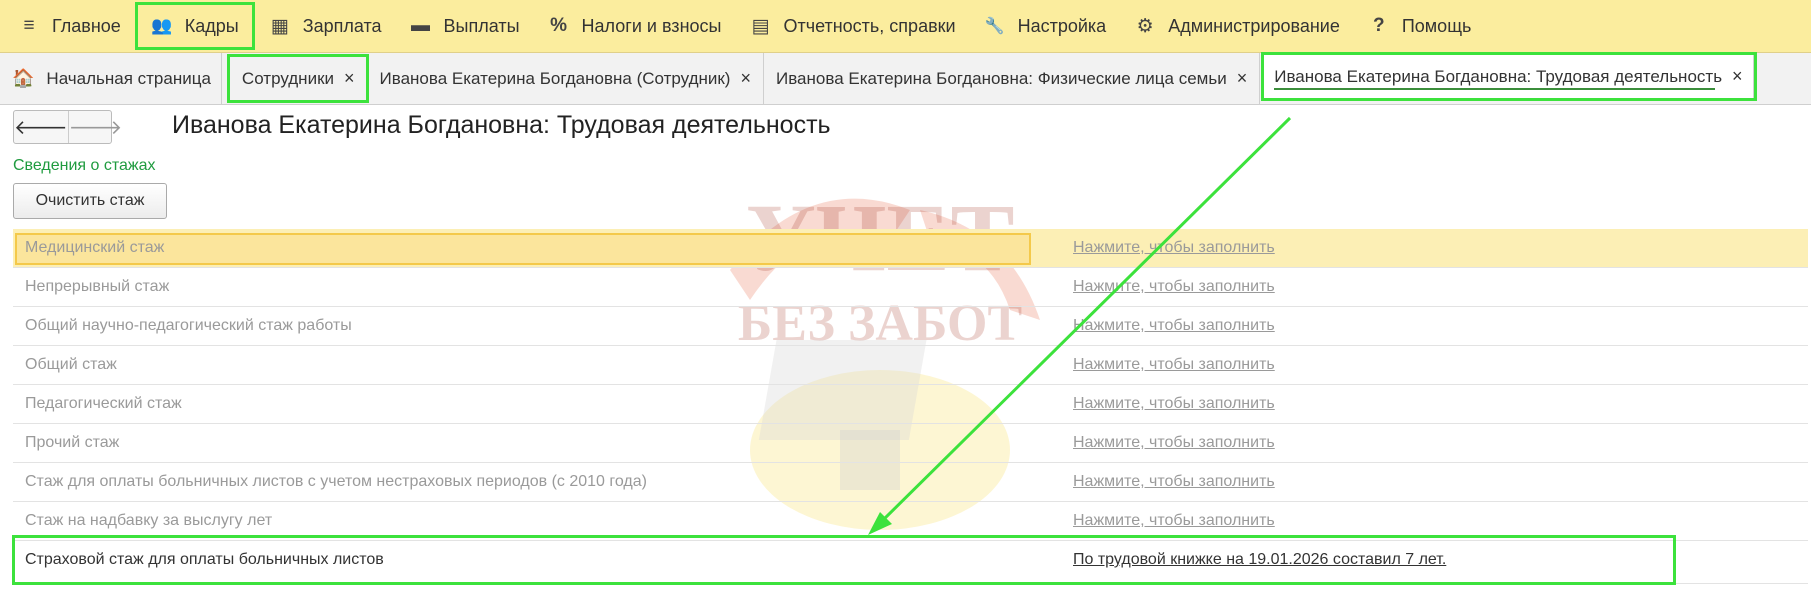 This screenshot has width=1811, height=596. Describe the element at coordinates (558, 25) in the screenshot. I see `percent-icon: %` at that location.